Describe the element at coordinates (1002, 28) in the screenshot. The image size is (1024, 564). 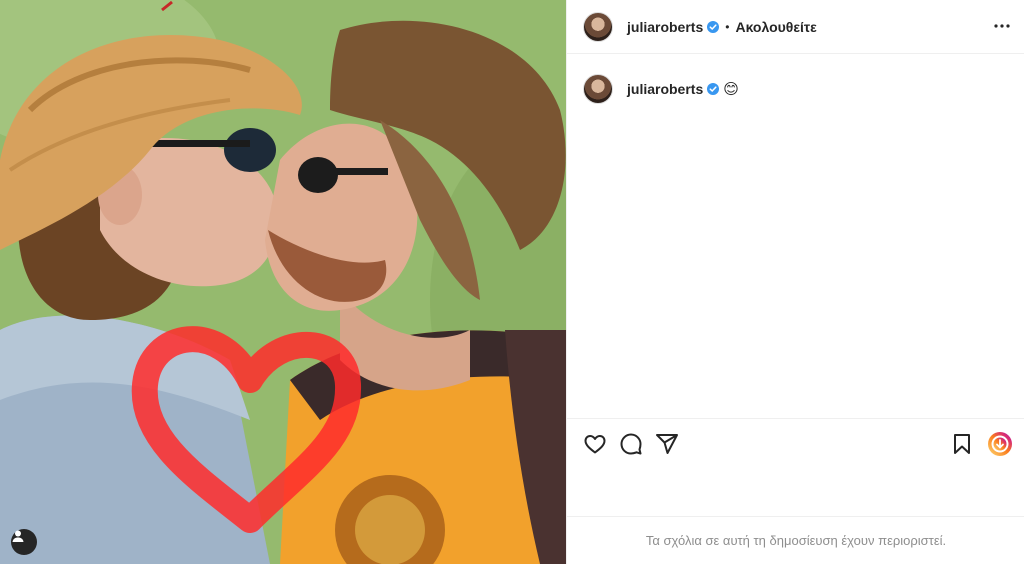
I see `more-options-icon` at that location.